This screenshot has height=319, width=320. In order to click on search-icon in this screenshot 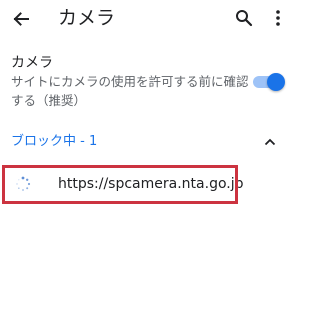, I will do `click(244, 18)`.